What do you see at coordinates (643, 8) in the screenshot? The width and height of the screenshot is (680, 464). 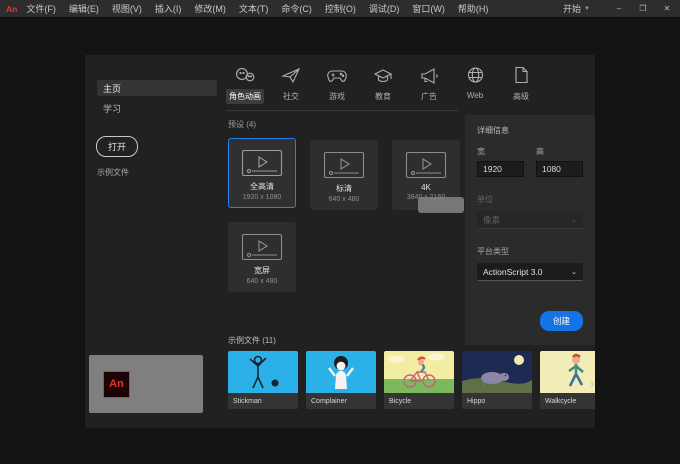 I see `maximize-button: ❐` at bounding box center [643, 8].